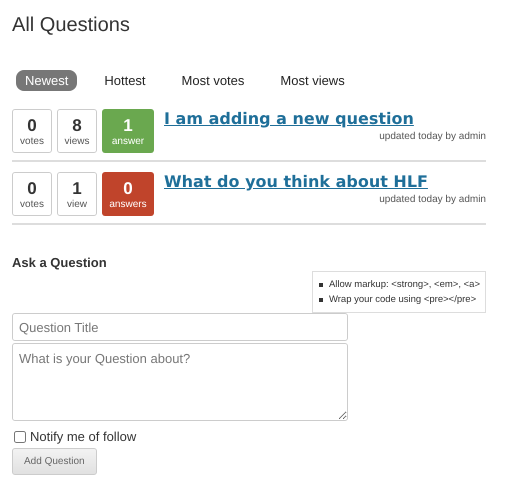 This screenshot has height=501, width=526. Describe the element at coordinates (128, 194) in the screenshot. I see `answers-count: 0 answers` at that location.